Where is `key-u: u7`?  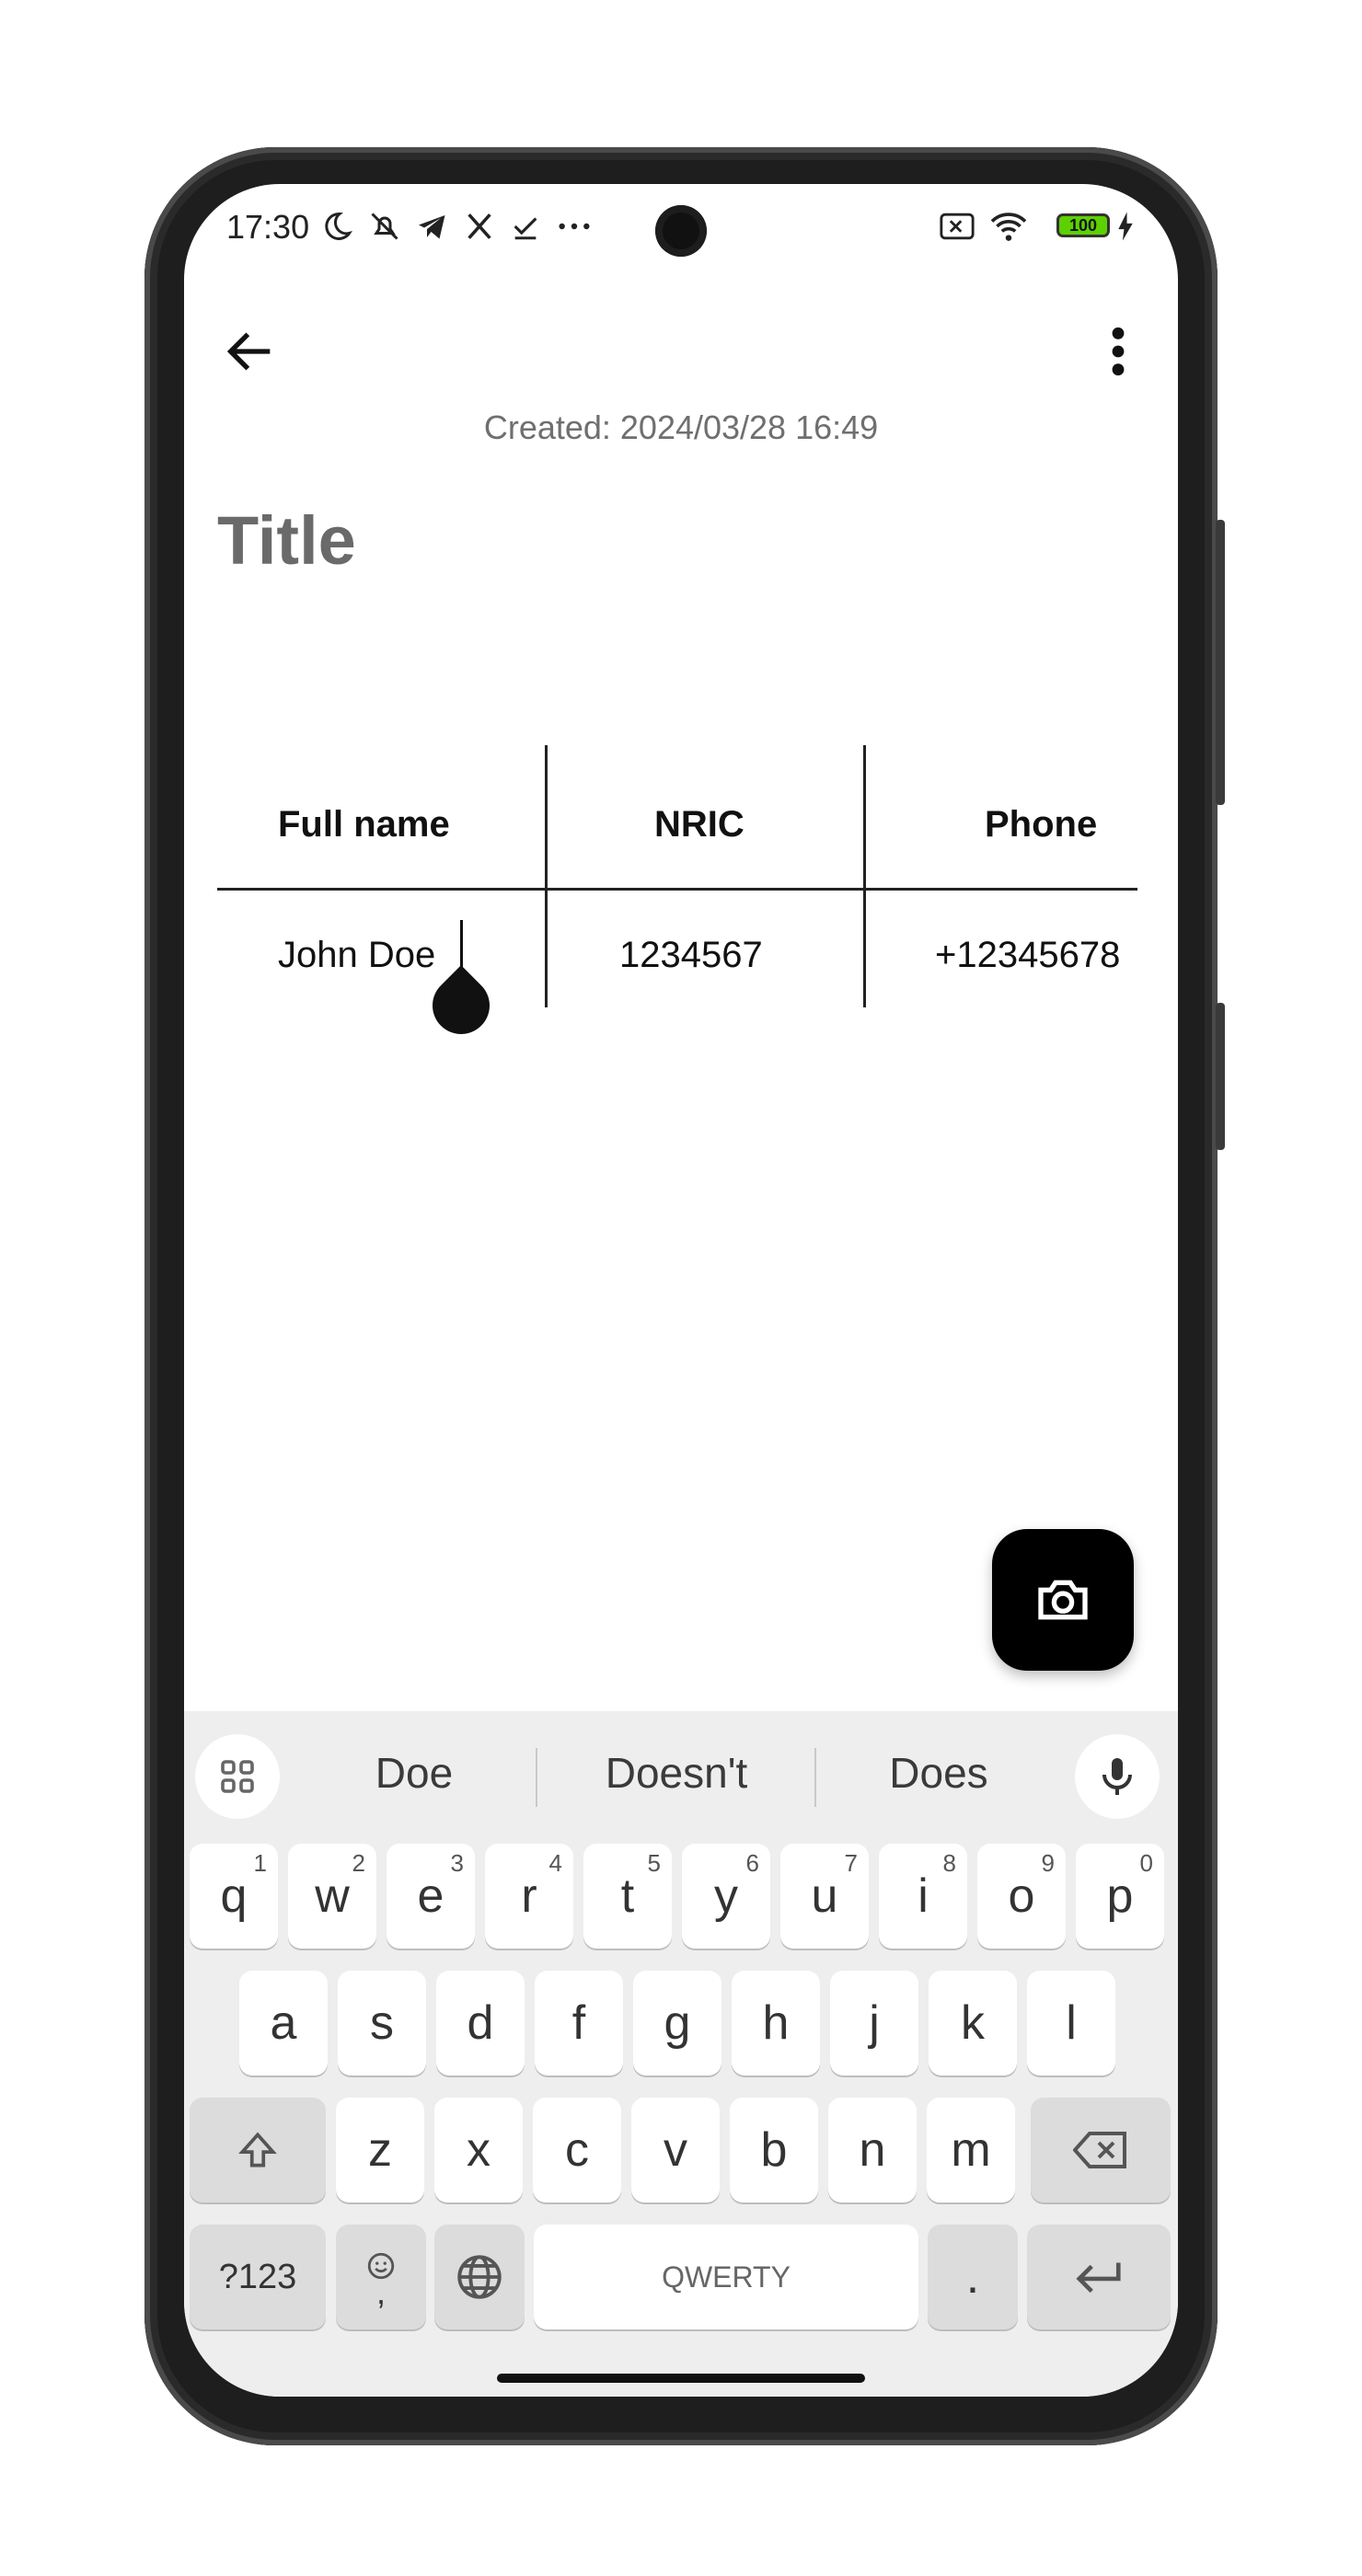
key-u: u7 is located at coordinates (824, 1896).